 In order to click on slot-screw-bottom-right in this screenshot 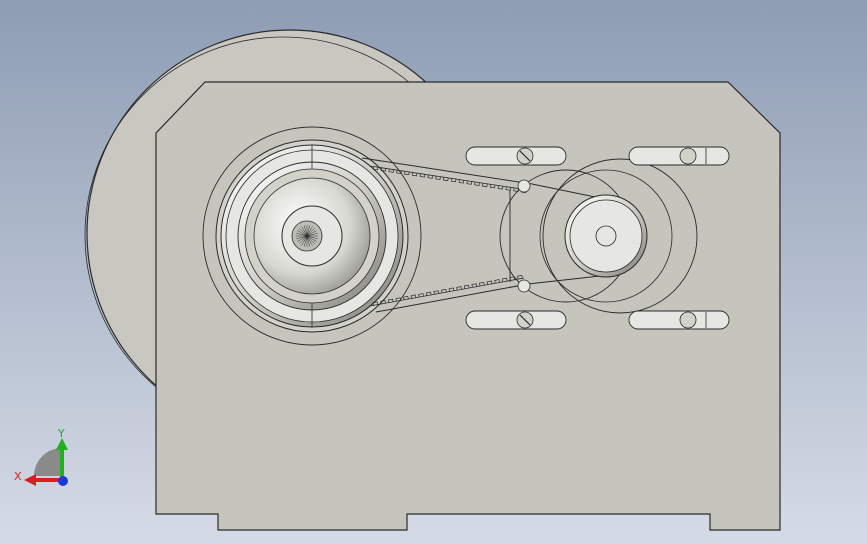, I will do `click(688, 320)`.